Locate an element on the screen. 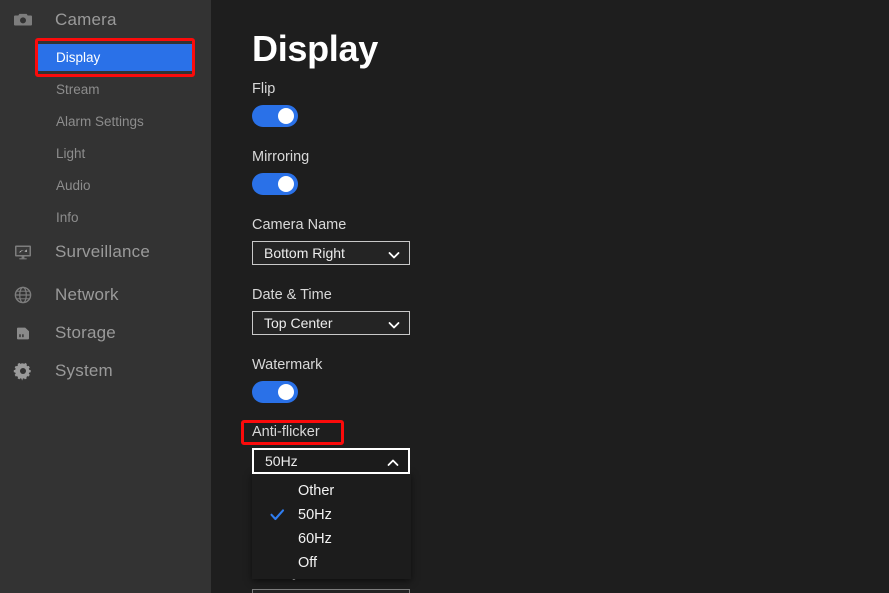 The height and width of the screenshot is (593, 889). watermark-toggle is located at coordinates (275, 392).